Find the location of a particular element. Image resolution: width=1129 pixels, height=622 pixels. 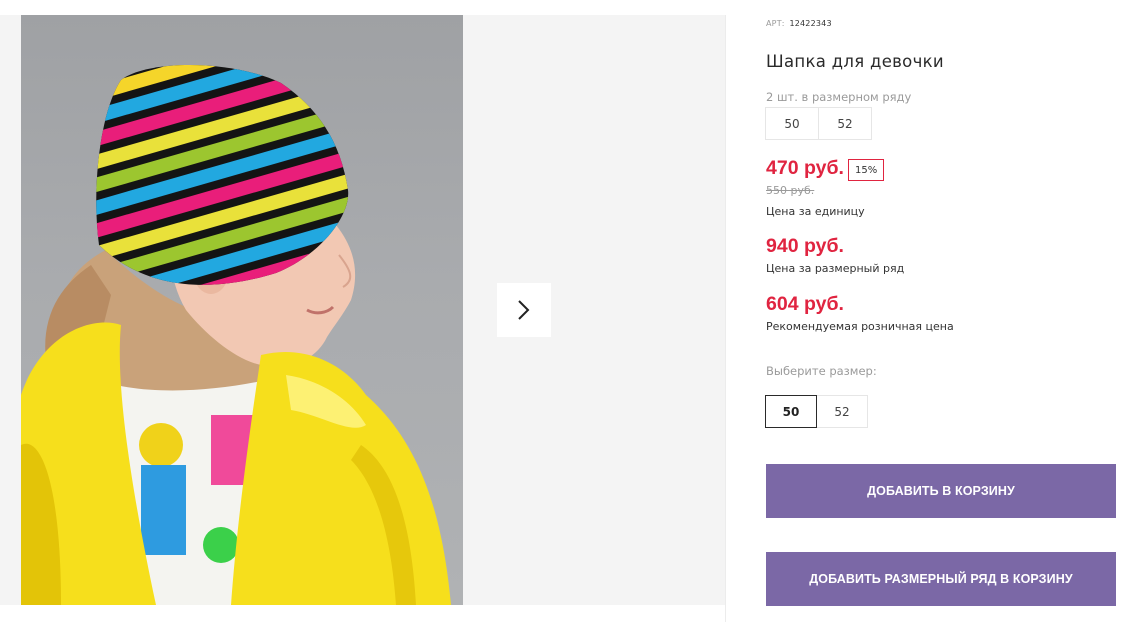

size-option-52: 52 is located at coordinates (842, 411).